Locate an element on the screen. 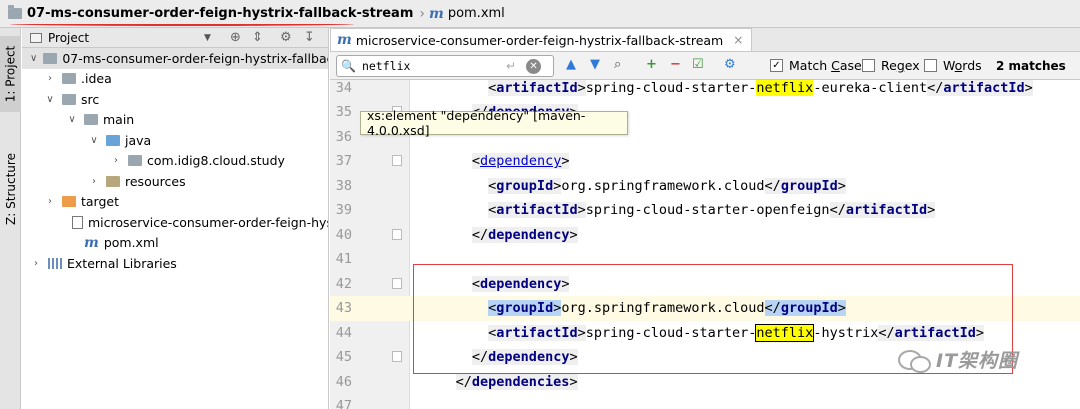 This screenshot has width=1080, height=409. tree-item: ∨ java is located at coordinates (175, 140).